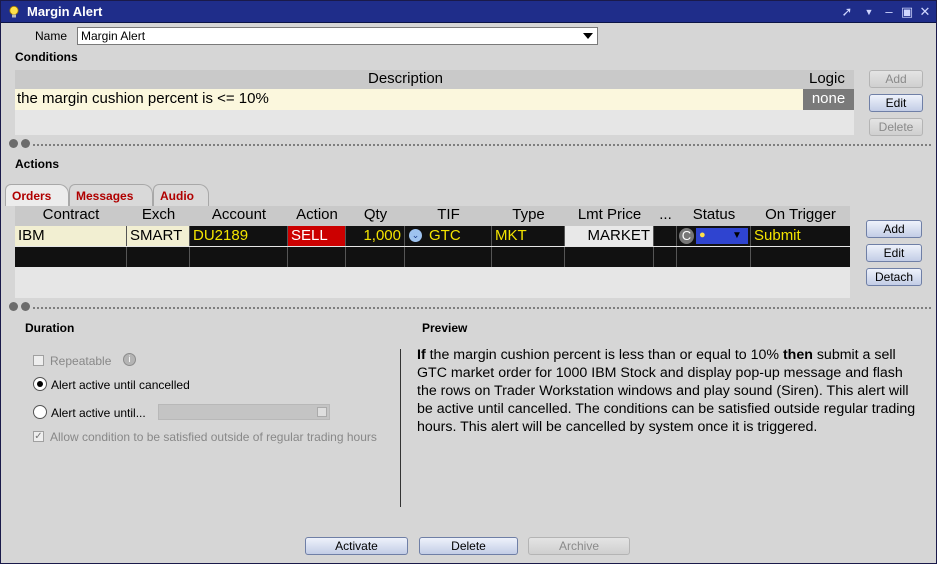  Describe the element at coordinates (239, 236) in the screenshot. I see `account-cell: DU2189` at that location.